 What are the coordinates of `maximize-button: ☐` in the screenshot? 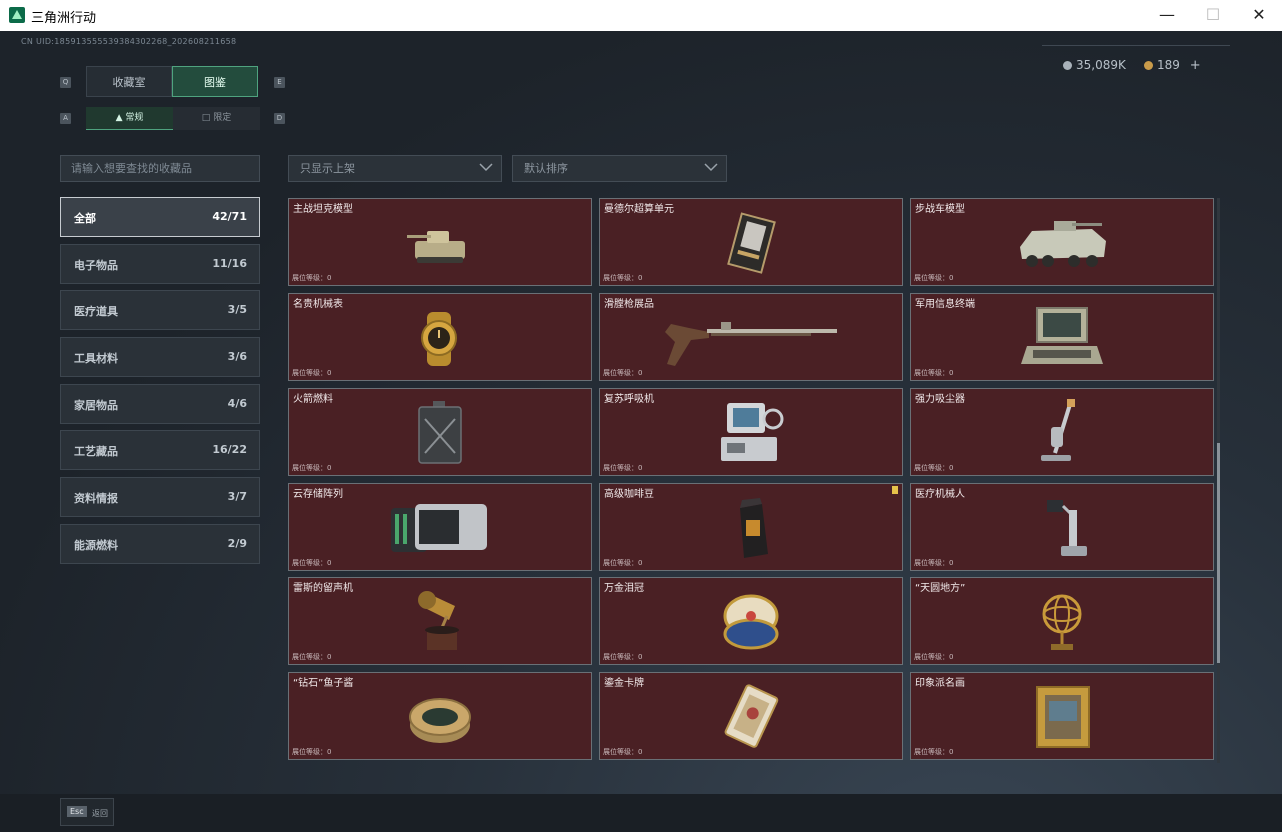 It's located at (1213, 15).